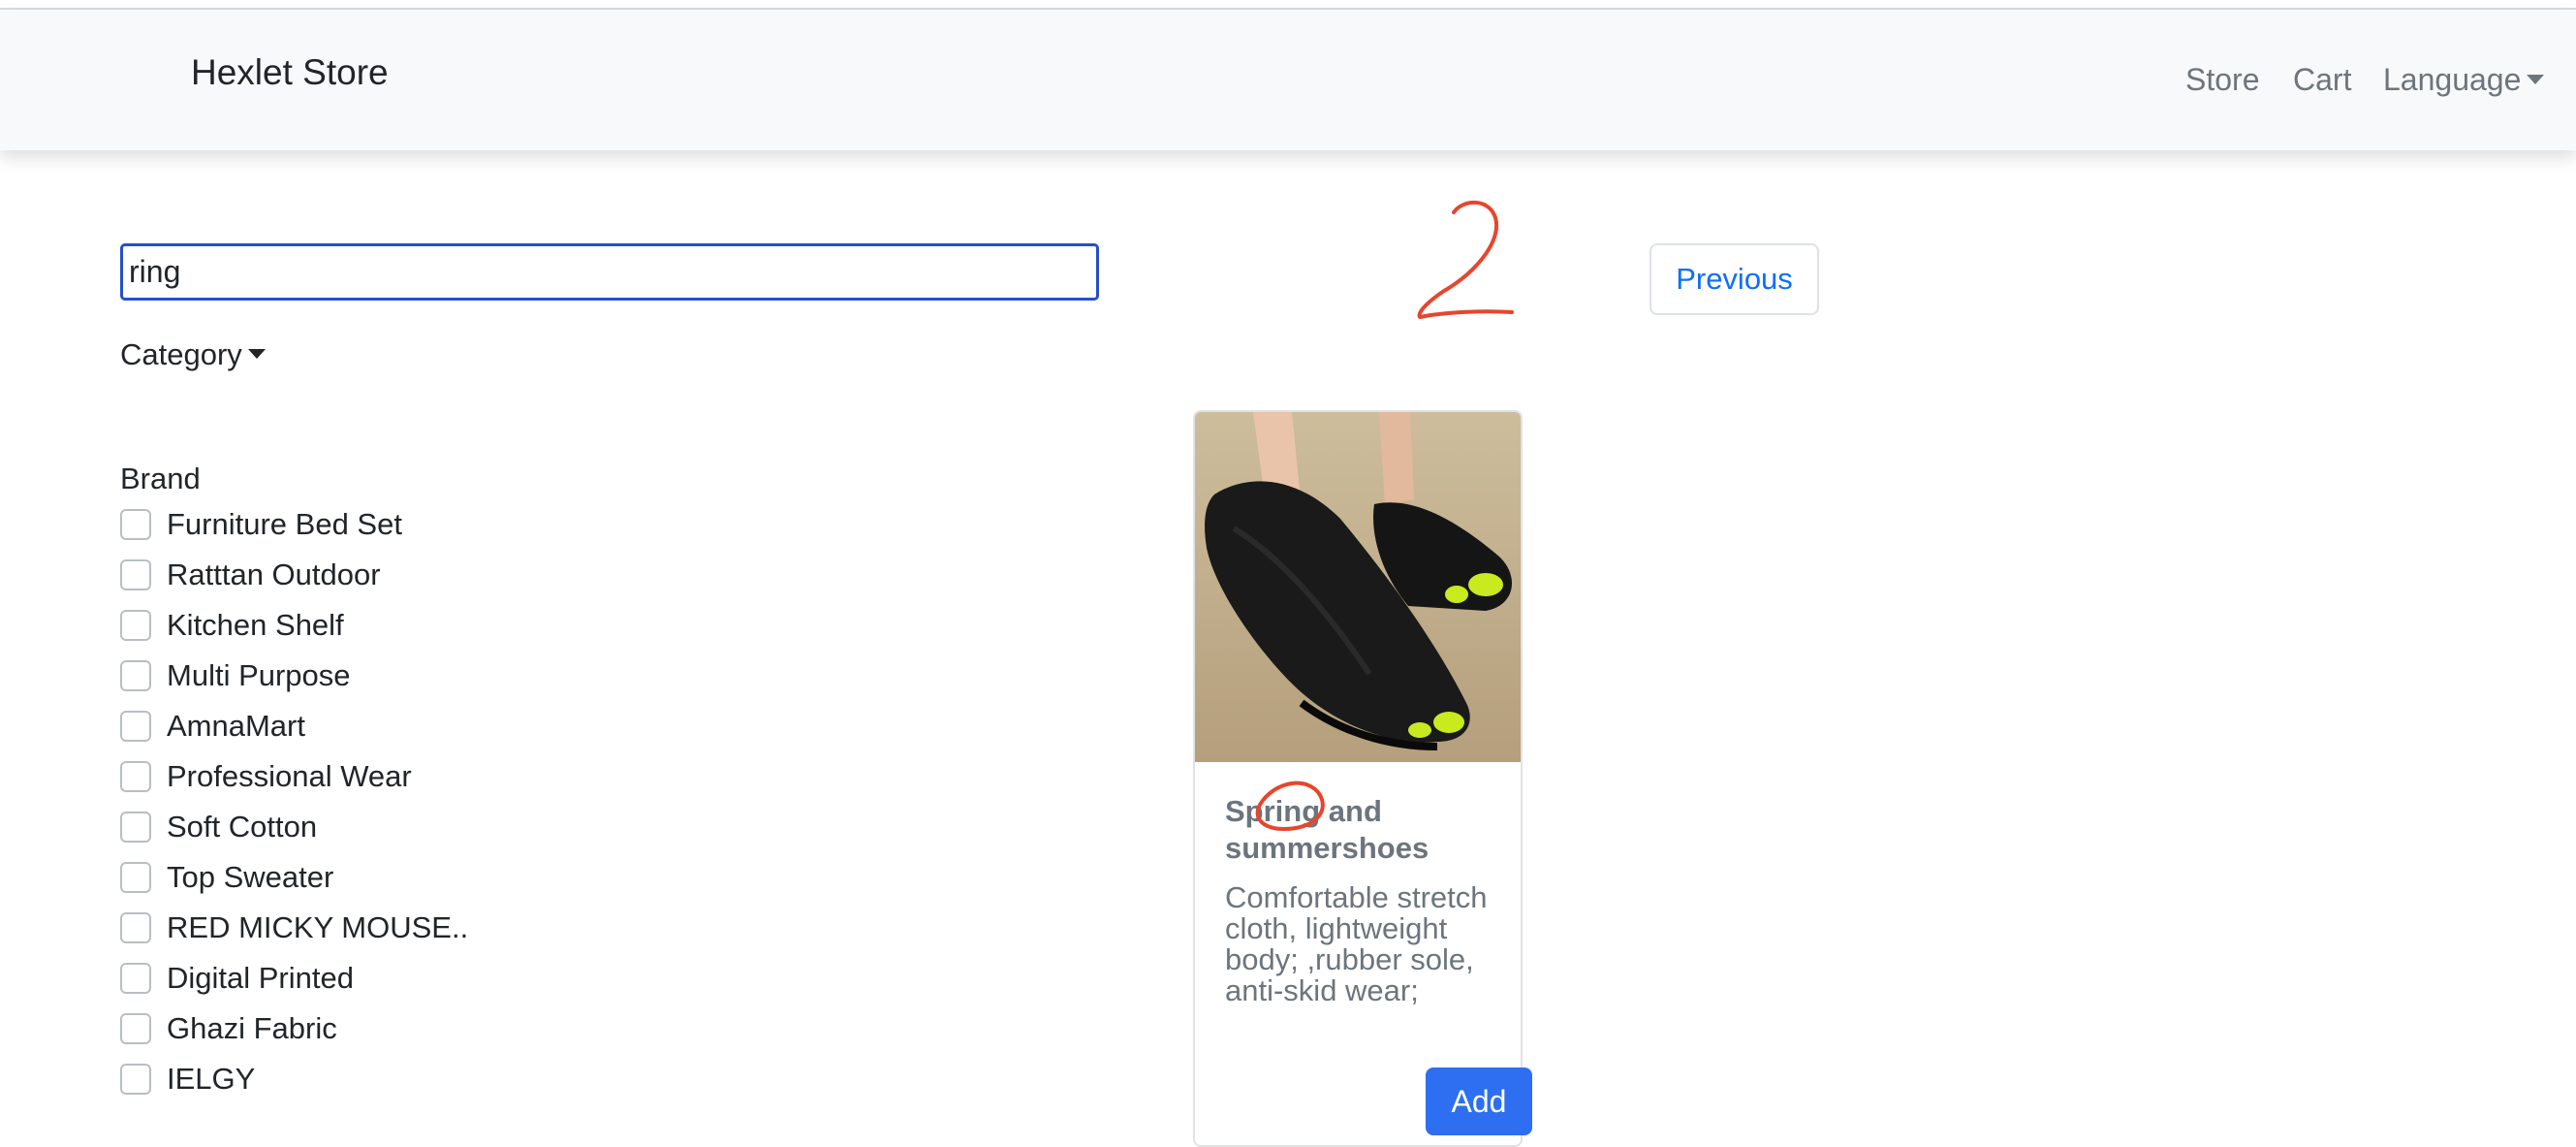 Image resolution: width=2576 pixels, height=1147 pixels. What do you see at coordinates (160, 478) in the screenshot?
I see `brand-filter-title: Brand` at bounding box center [160, 478].